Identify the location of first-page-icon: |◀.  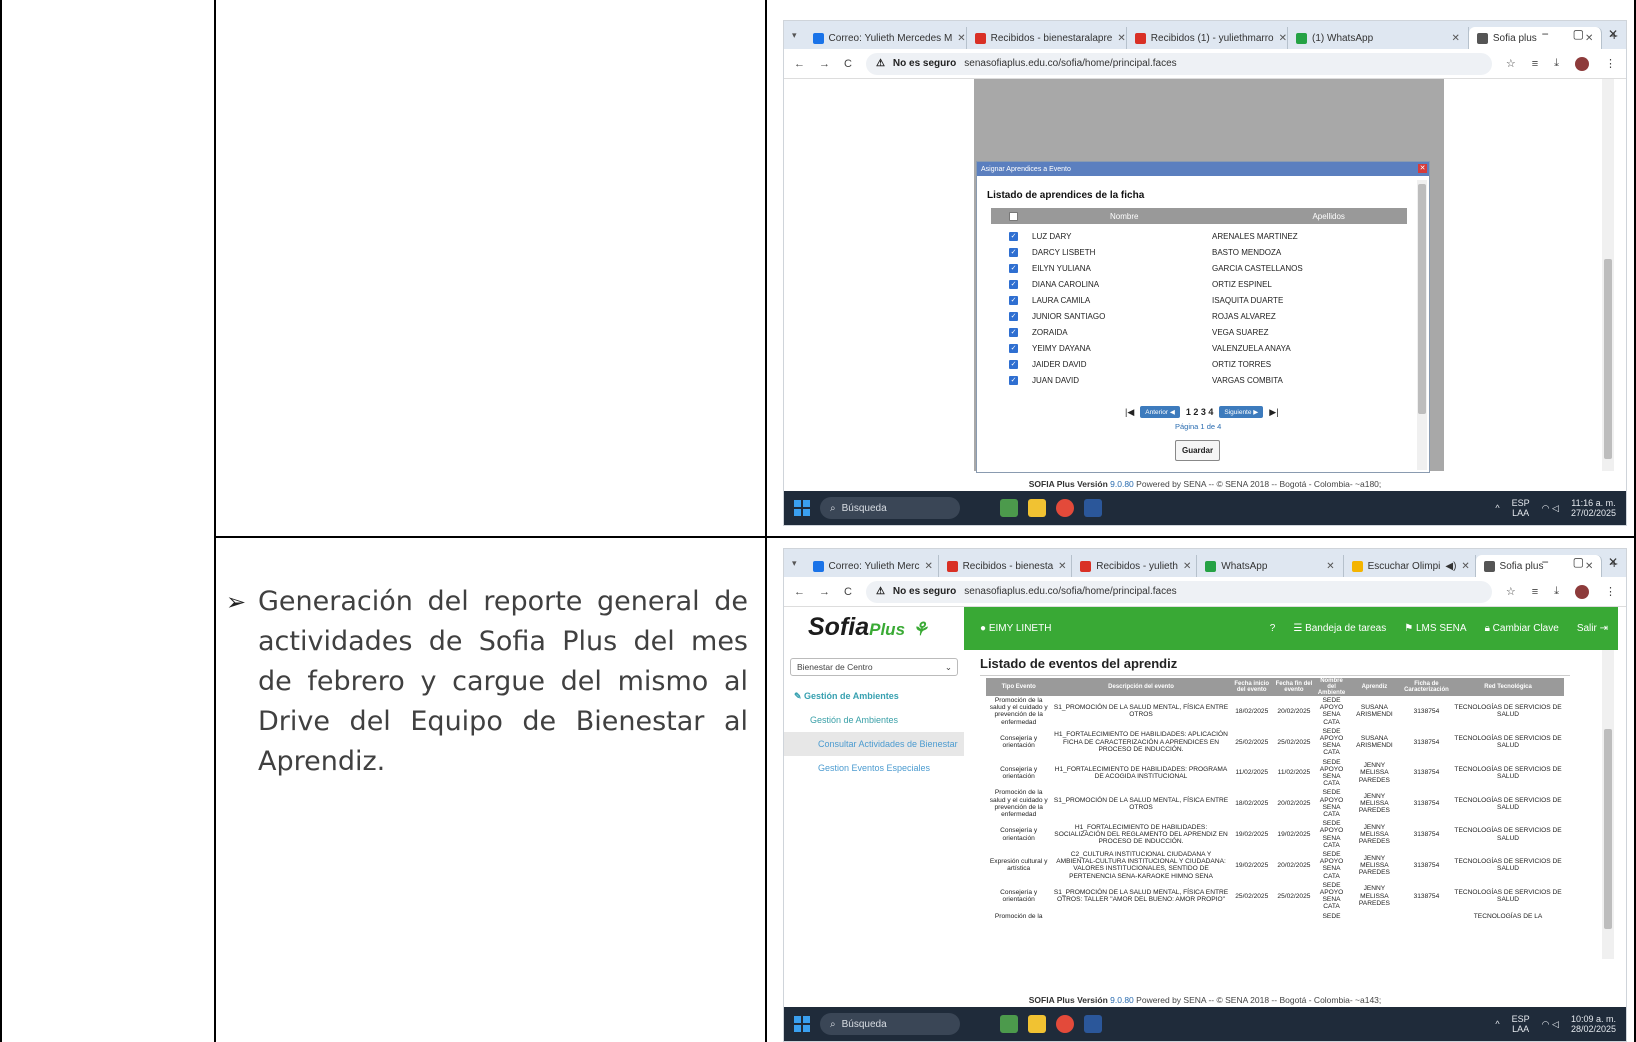
(1129, 412).